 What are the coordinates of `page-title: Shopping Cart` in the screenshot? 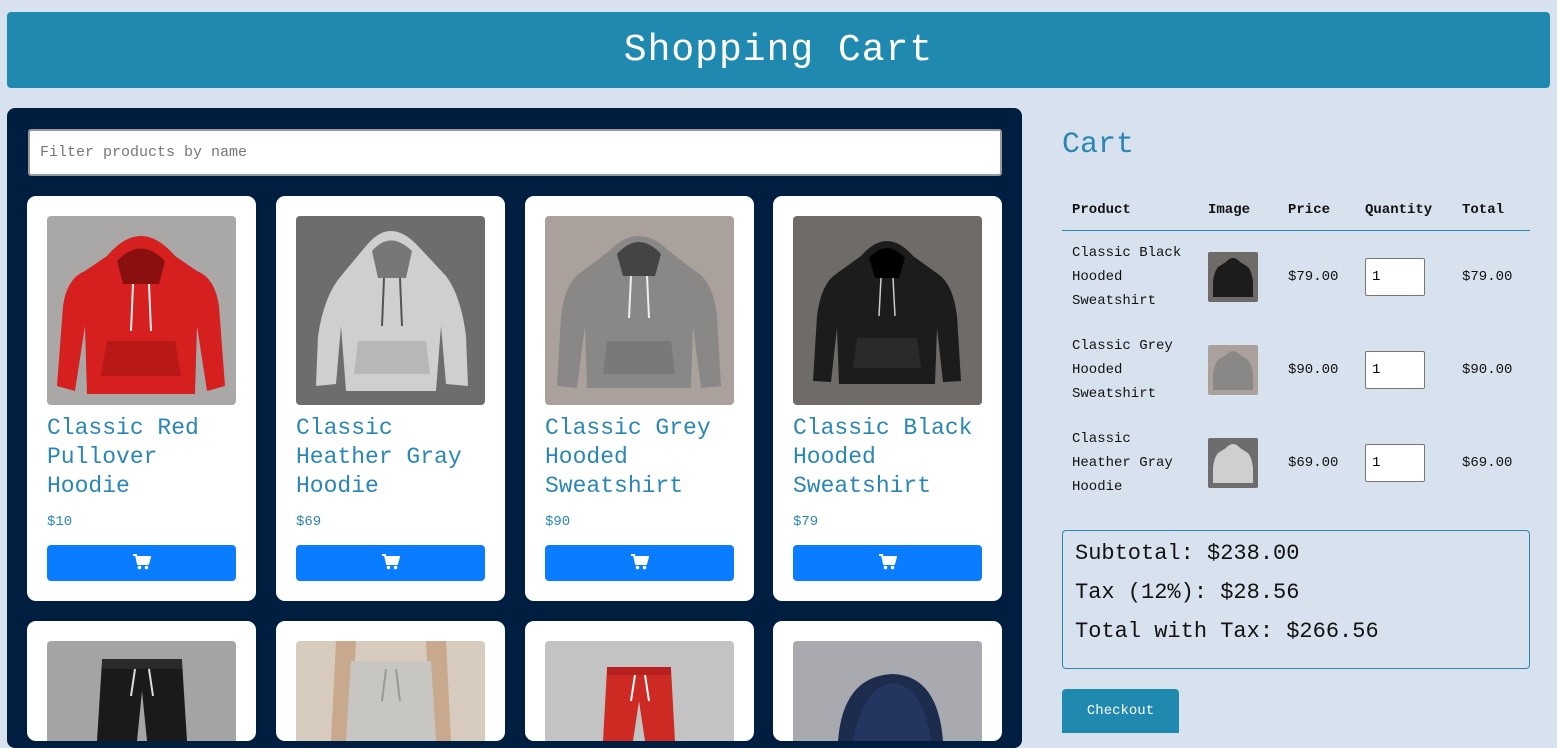 It's located at (778, 50).